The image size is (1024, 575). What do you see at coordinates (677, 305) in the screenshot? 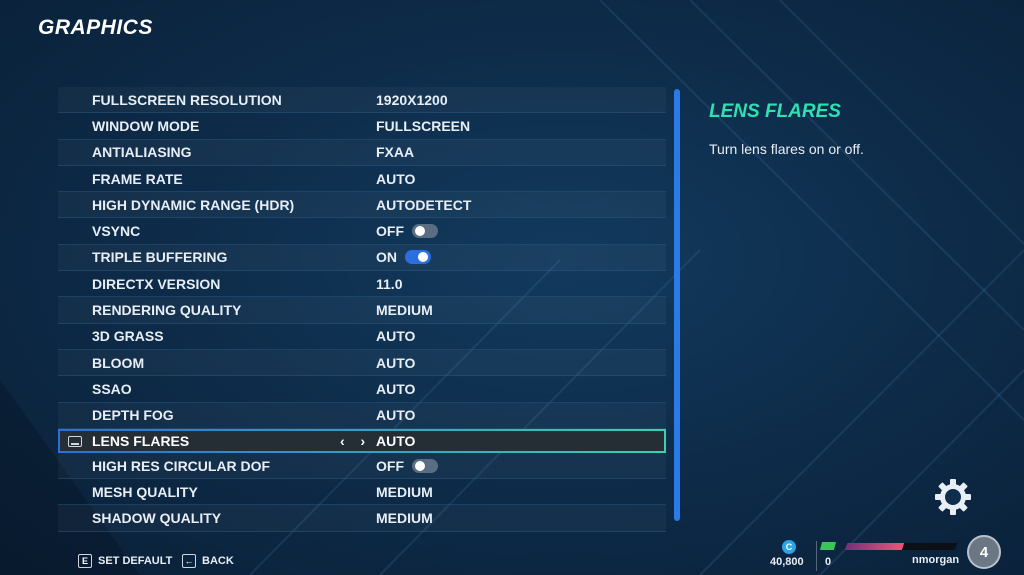
I see `scrollbar` at bounding box center [677, 305].